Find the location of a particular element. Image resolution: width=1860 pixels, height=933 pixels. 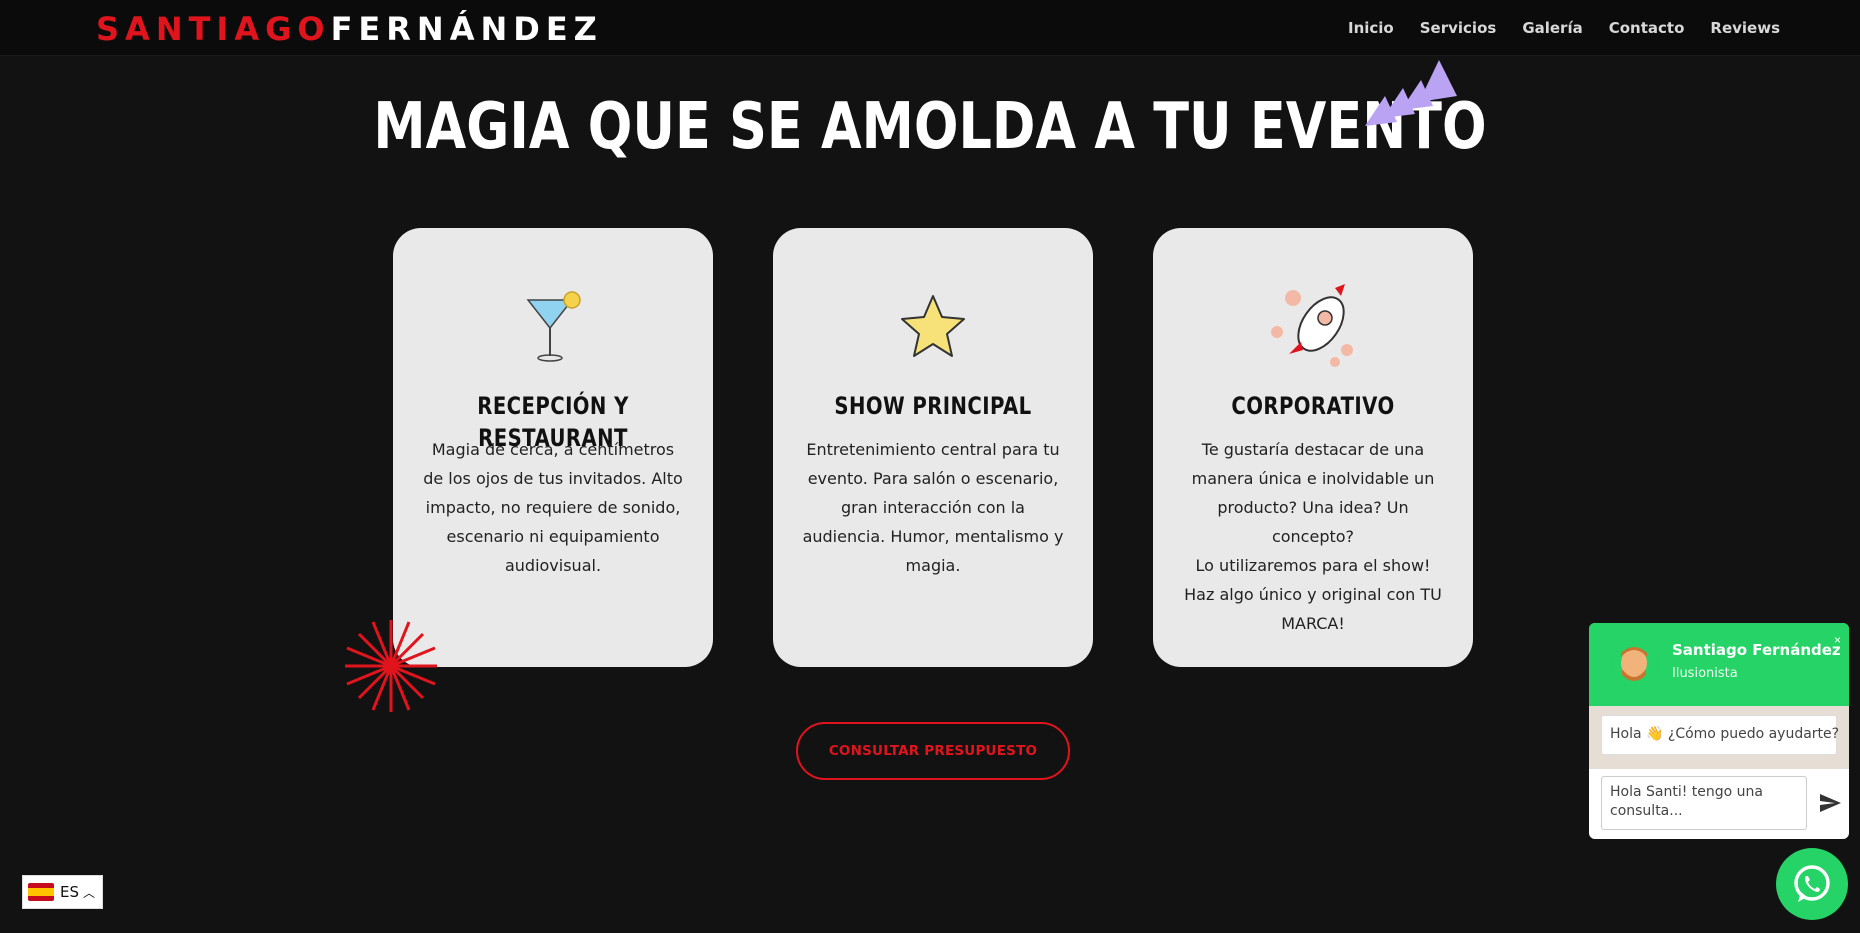

zigzag-decoration-icon is located at coordinates (1411, 93).